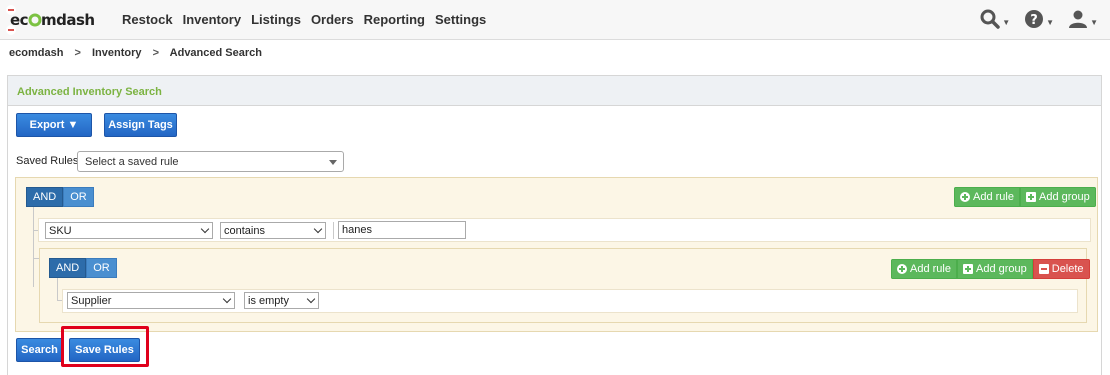 This screenshot has width=1110, height=375. Describe the element at coordinates (140, 125) in the screenshot. I see `assign-tags-button: Assign Tags` at that location.